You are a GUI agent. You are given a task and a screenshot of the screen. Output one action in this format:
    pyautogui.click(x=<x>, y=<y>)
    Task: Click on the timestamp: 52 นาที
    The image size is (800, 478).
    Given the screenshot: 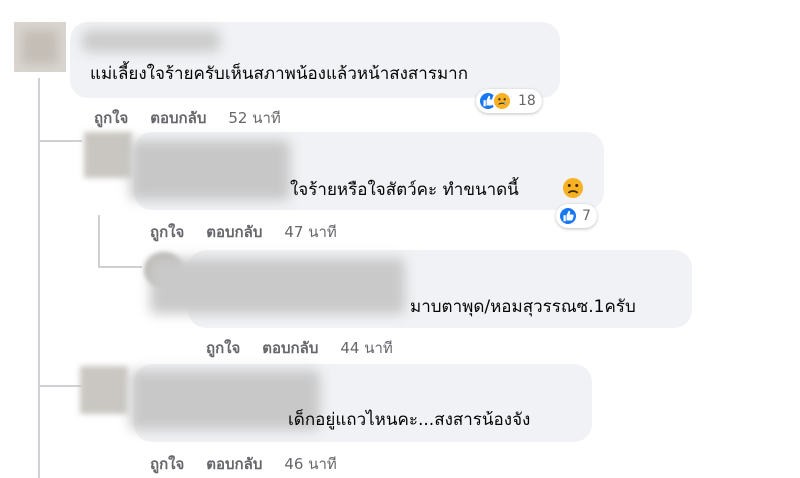 What is the action you would take?
    pyautogui.click(x=254, y=118)
    